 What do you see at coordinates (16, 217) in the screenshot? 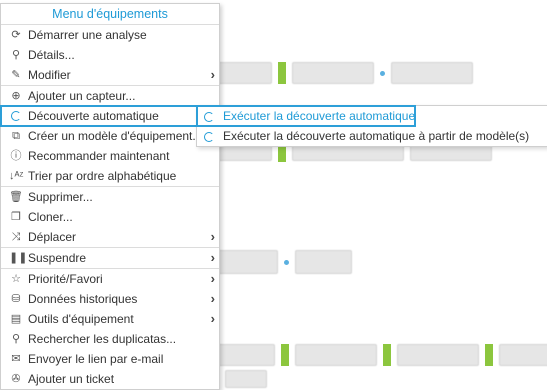
I see `clone-icon: ❐` at bounding box center [16, 217].